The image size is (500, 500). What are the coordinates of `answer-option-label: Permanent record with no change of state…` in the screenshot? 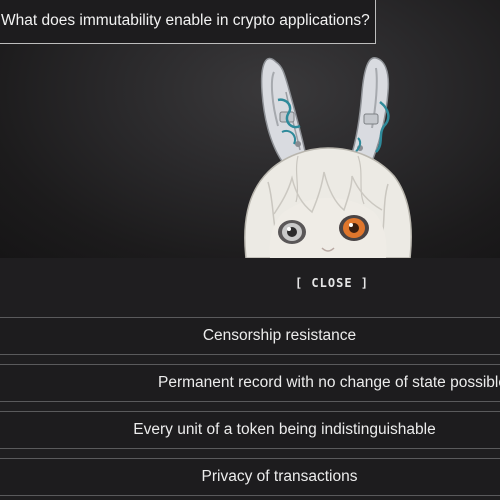 It's located at (329, 382).